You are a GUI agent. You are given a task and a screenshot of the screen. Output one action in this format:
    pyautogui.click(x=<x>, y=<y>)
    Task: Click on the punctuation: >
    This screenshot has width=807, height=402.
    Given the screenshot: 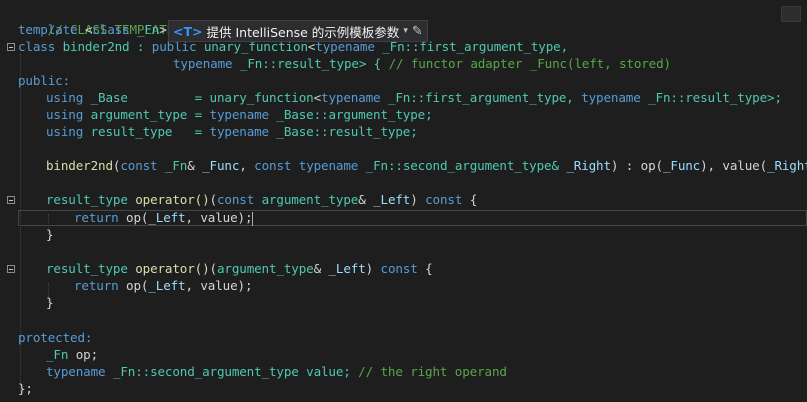 What is the action you would take?
    pyautogui.click(x=163, y=29)
    